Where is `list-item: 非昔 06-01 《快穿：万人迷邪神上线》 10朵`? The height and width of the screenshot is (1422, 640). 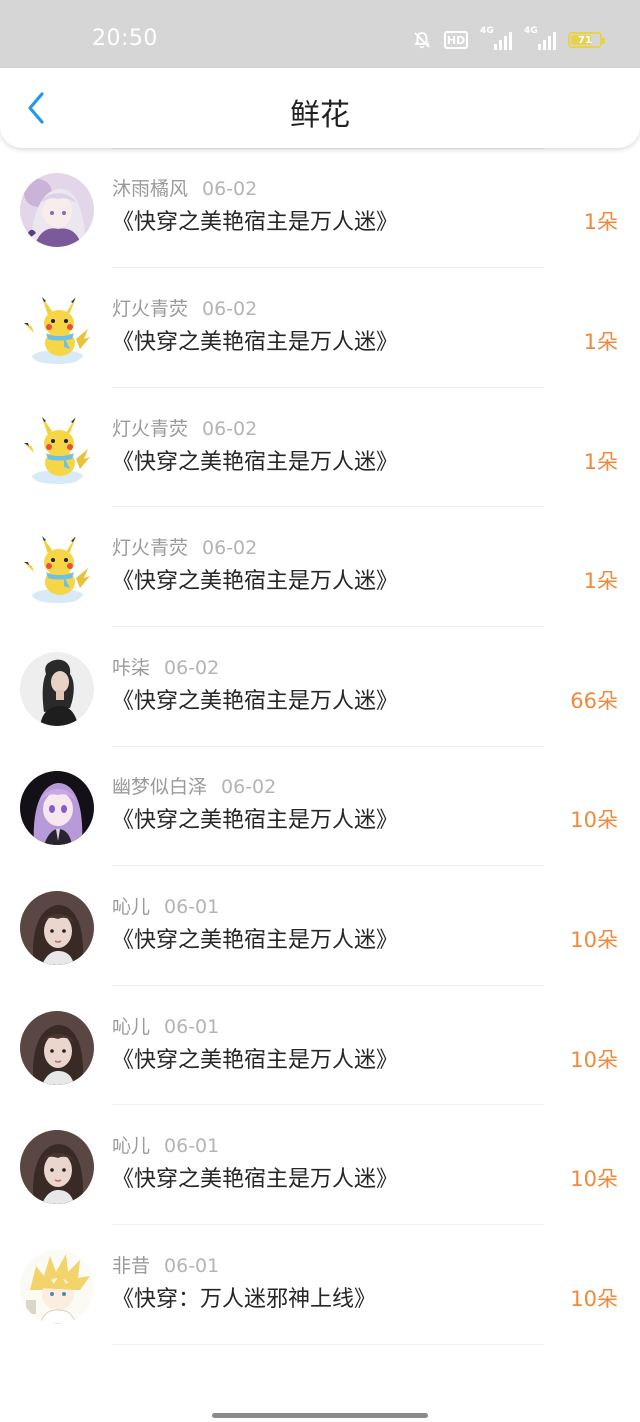
list-item: 非昔 06-01 《快穿：万人迷邪神上线》 10朵 is located at coordinates (320, 1285).